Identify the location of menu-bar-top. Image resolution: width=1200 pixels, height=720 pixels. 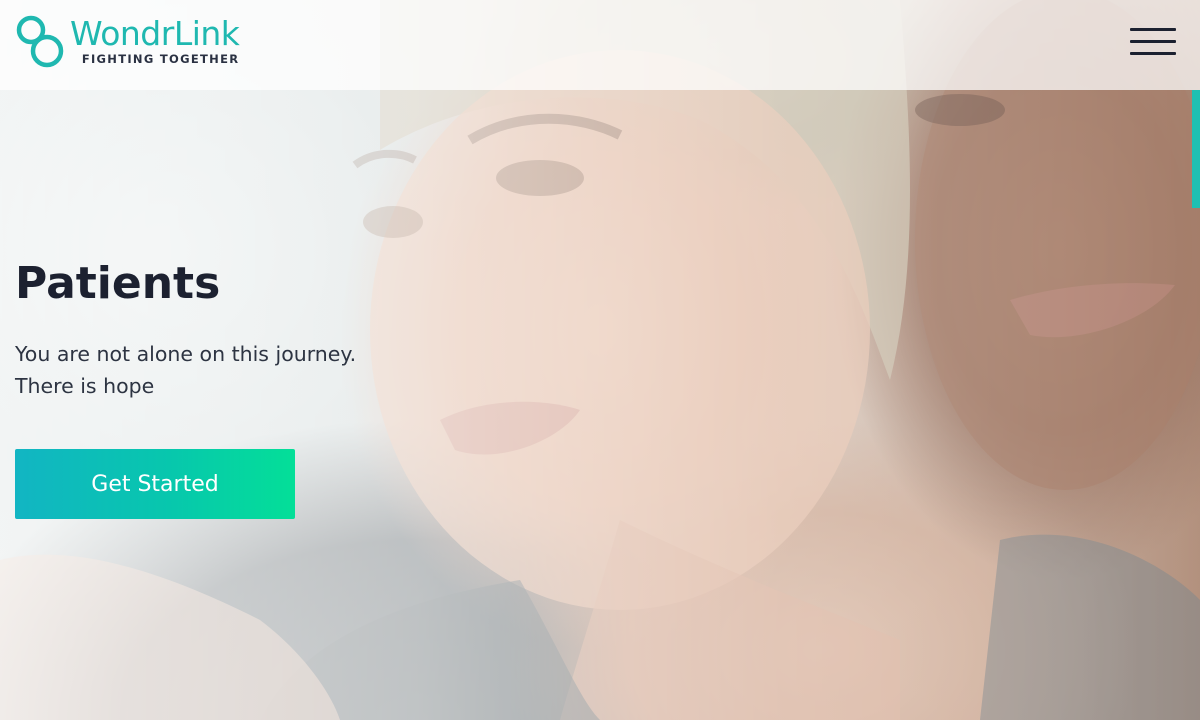
(1153, 29).